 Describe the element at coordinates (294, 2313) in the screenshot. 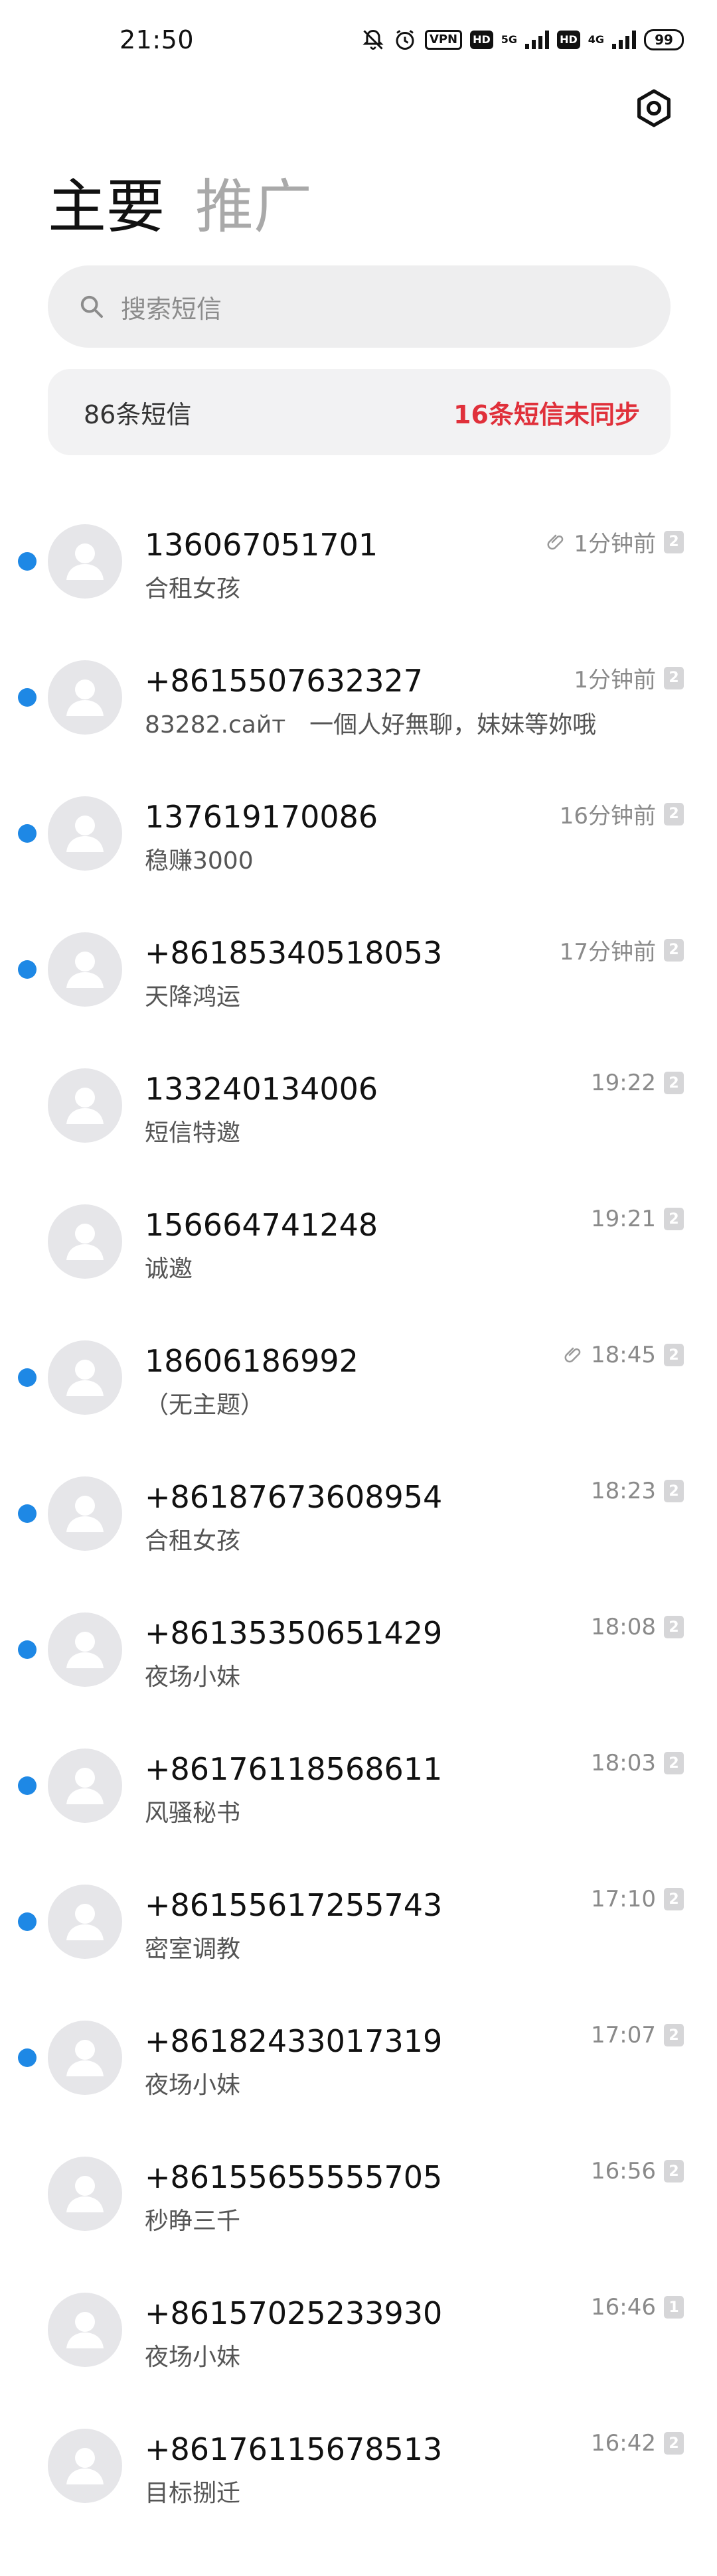

I see `sender-name: +86157025233930` at that location.